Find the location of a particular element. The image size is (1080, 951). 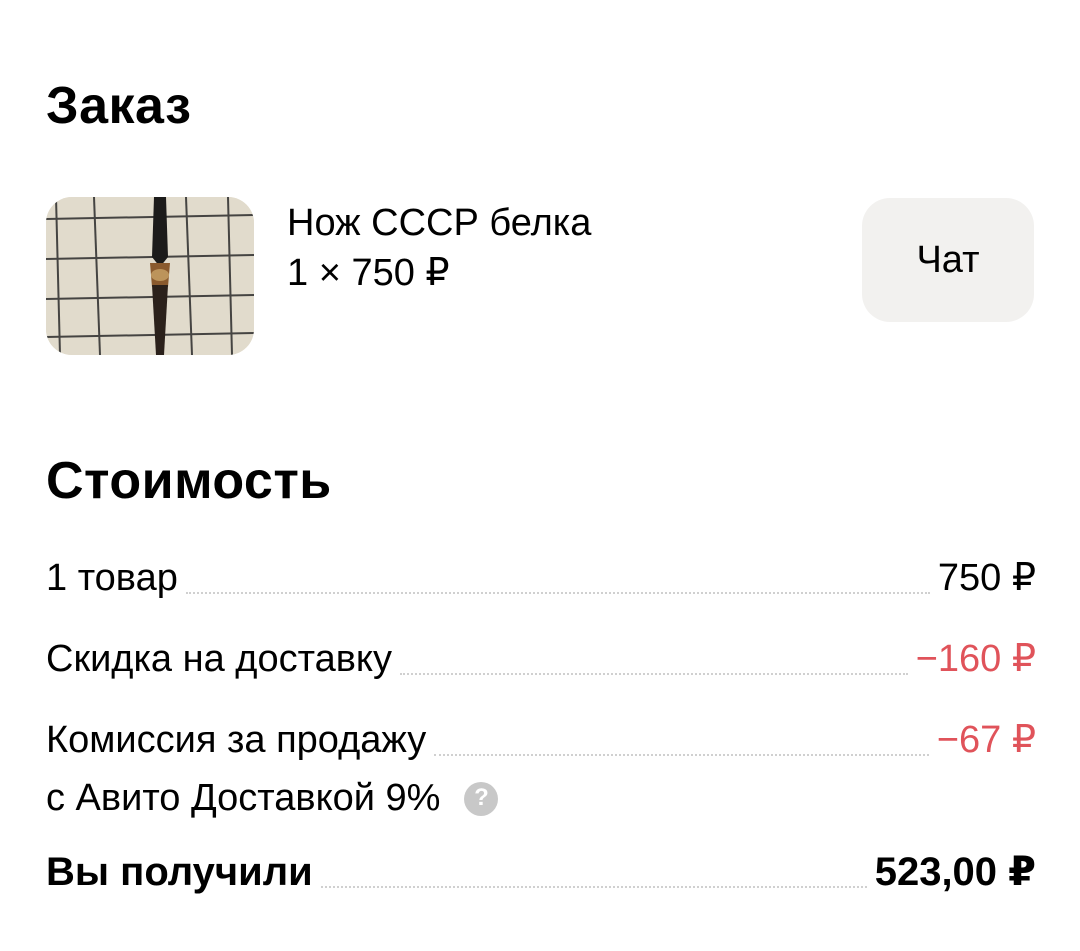

cost-row-delivery-discount: Скидка на доставку −160 ₽ is located at coordinates (541, 660).